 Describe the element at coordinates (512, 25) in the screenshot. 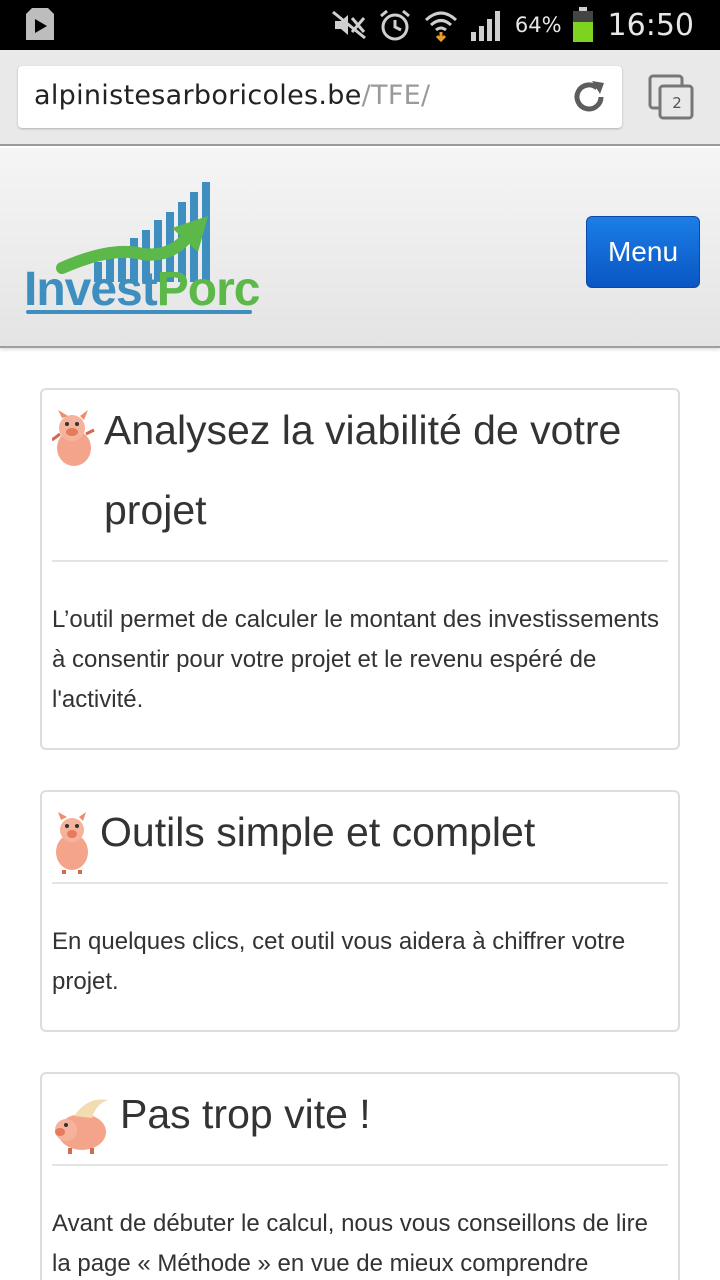

I see `status-icons: 64% 16:50` at that location.